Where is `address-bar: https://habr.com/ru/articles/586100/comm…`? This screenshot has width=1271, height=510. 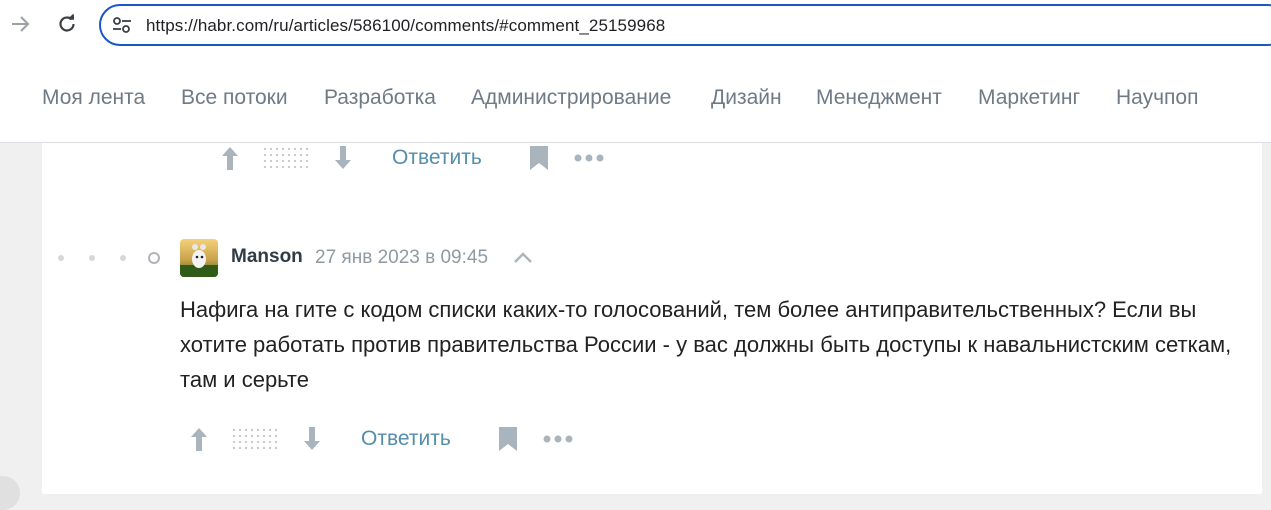 address-bar: https://habr.com/ru/articles/586100/comm… is located at coordinates (685, 25).